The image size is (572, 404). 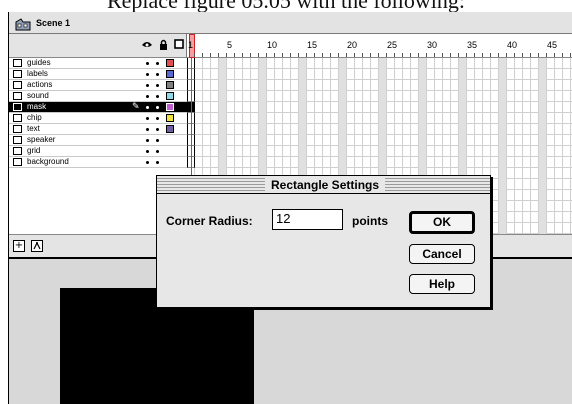 What do you see at coordinates (98, 162) in the screenshot?
I see `layer-row-background: background` at bounding box center [98, 162].